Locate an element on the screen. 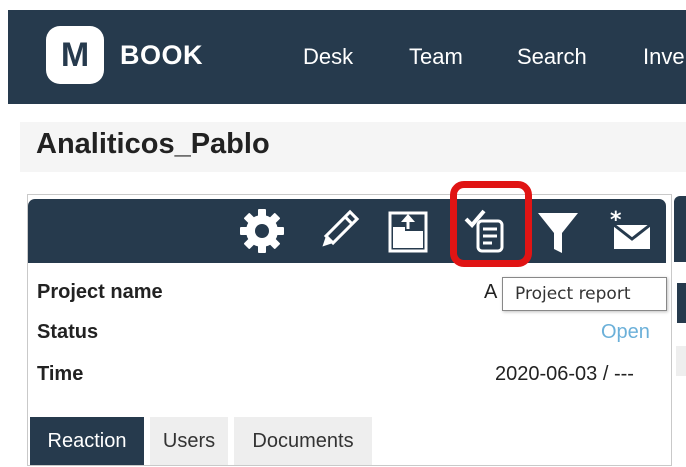 This screenshot has width=686, height=467. nav-item-search: Search is located at coordinates (552, 57).